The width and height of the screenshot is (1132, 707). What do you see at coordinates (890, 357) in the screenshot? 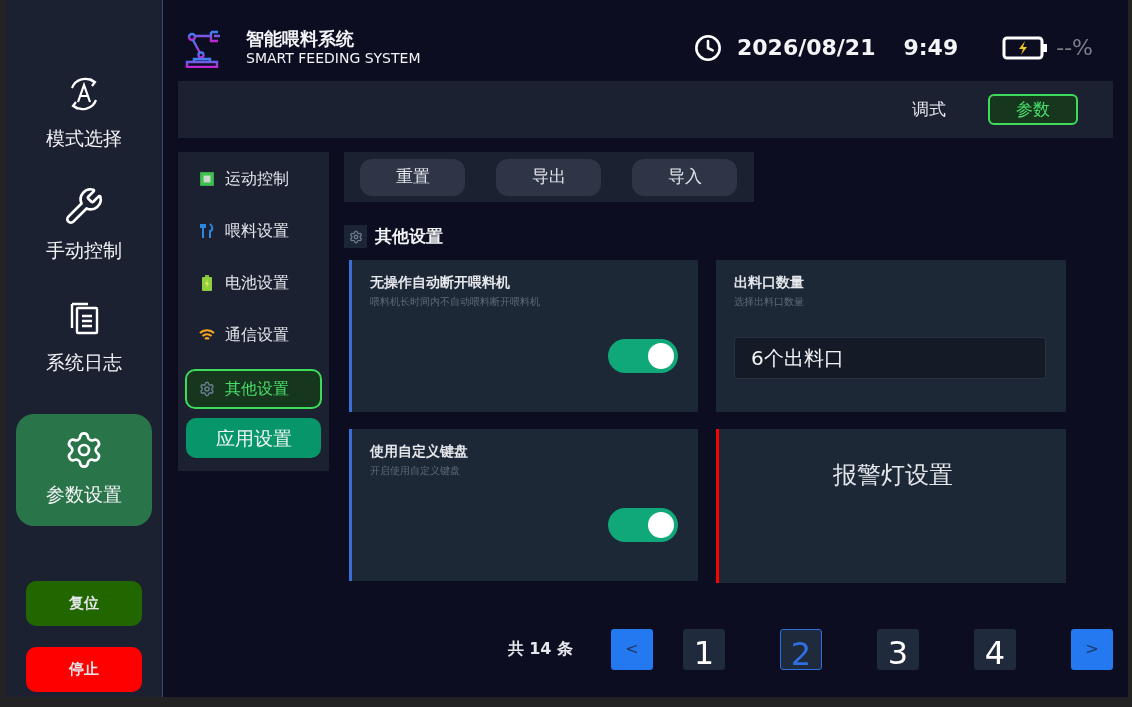
I see `select-field: 6个出料口` at bounding box center [890, 357].